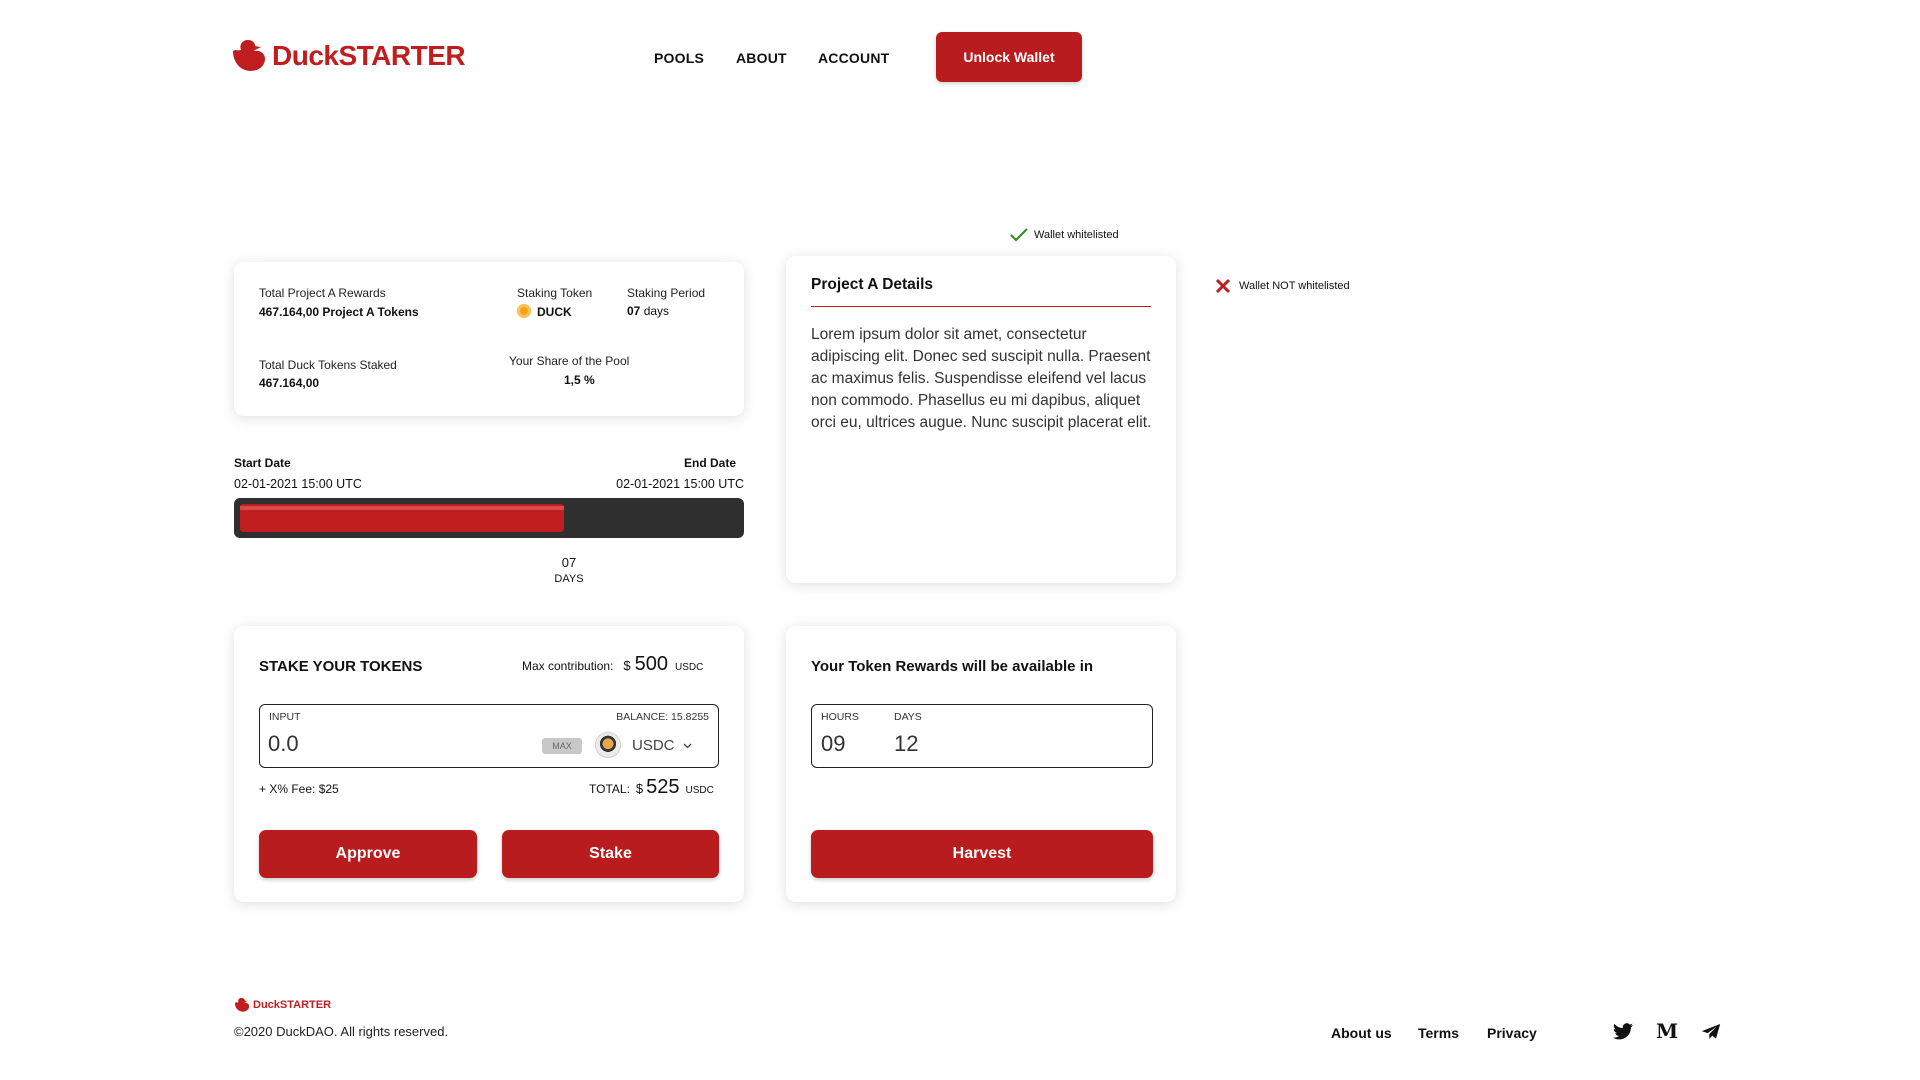  I want to click on staking-period-unit: days, so click(656, 311).